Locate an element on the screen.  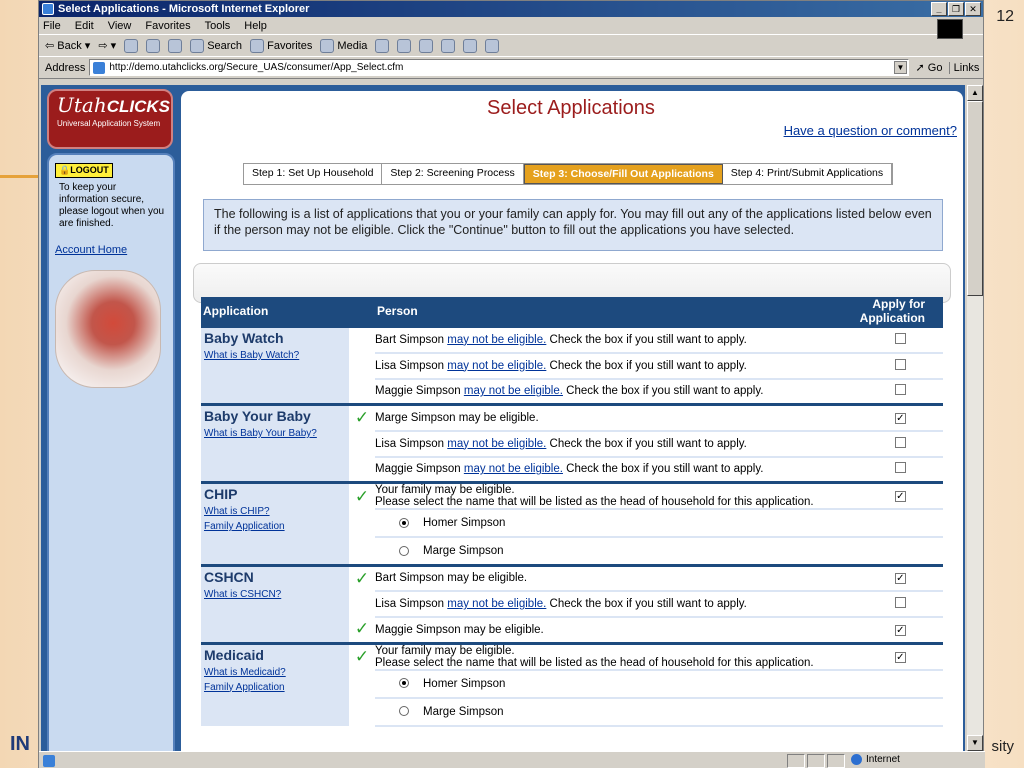
forward-button: ⇨ ▾ is located at coordinates (107, 45).